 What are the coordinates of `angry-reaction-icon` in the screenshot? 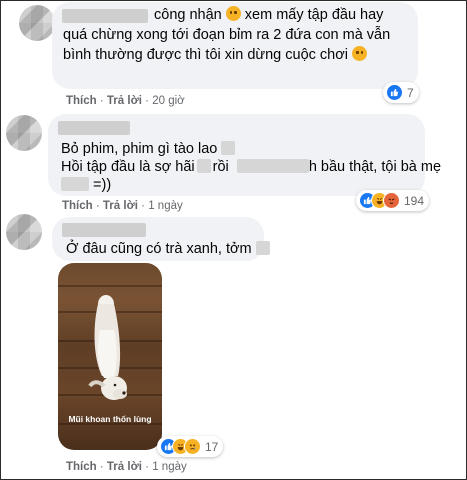 It's located at (391, 200).